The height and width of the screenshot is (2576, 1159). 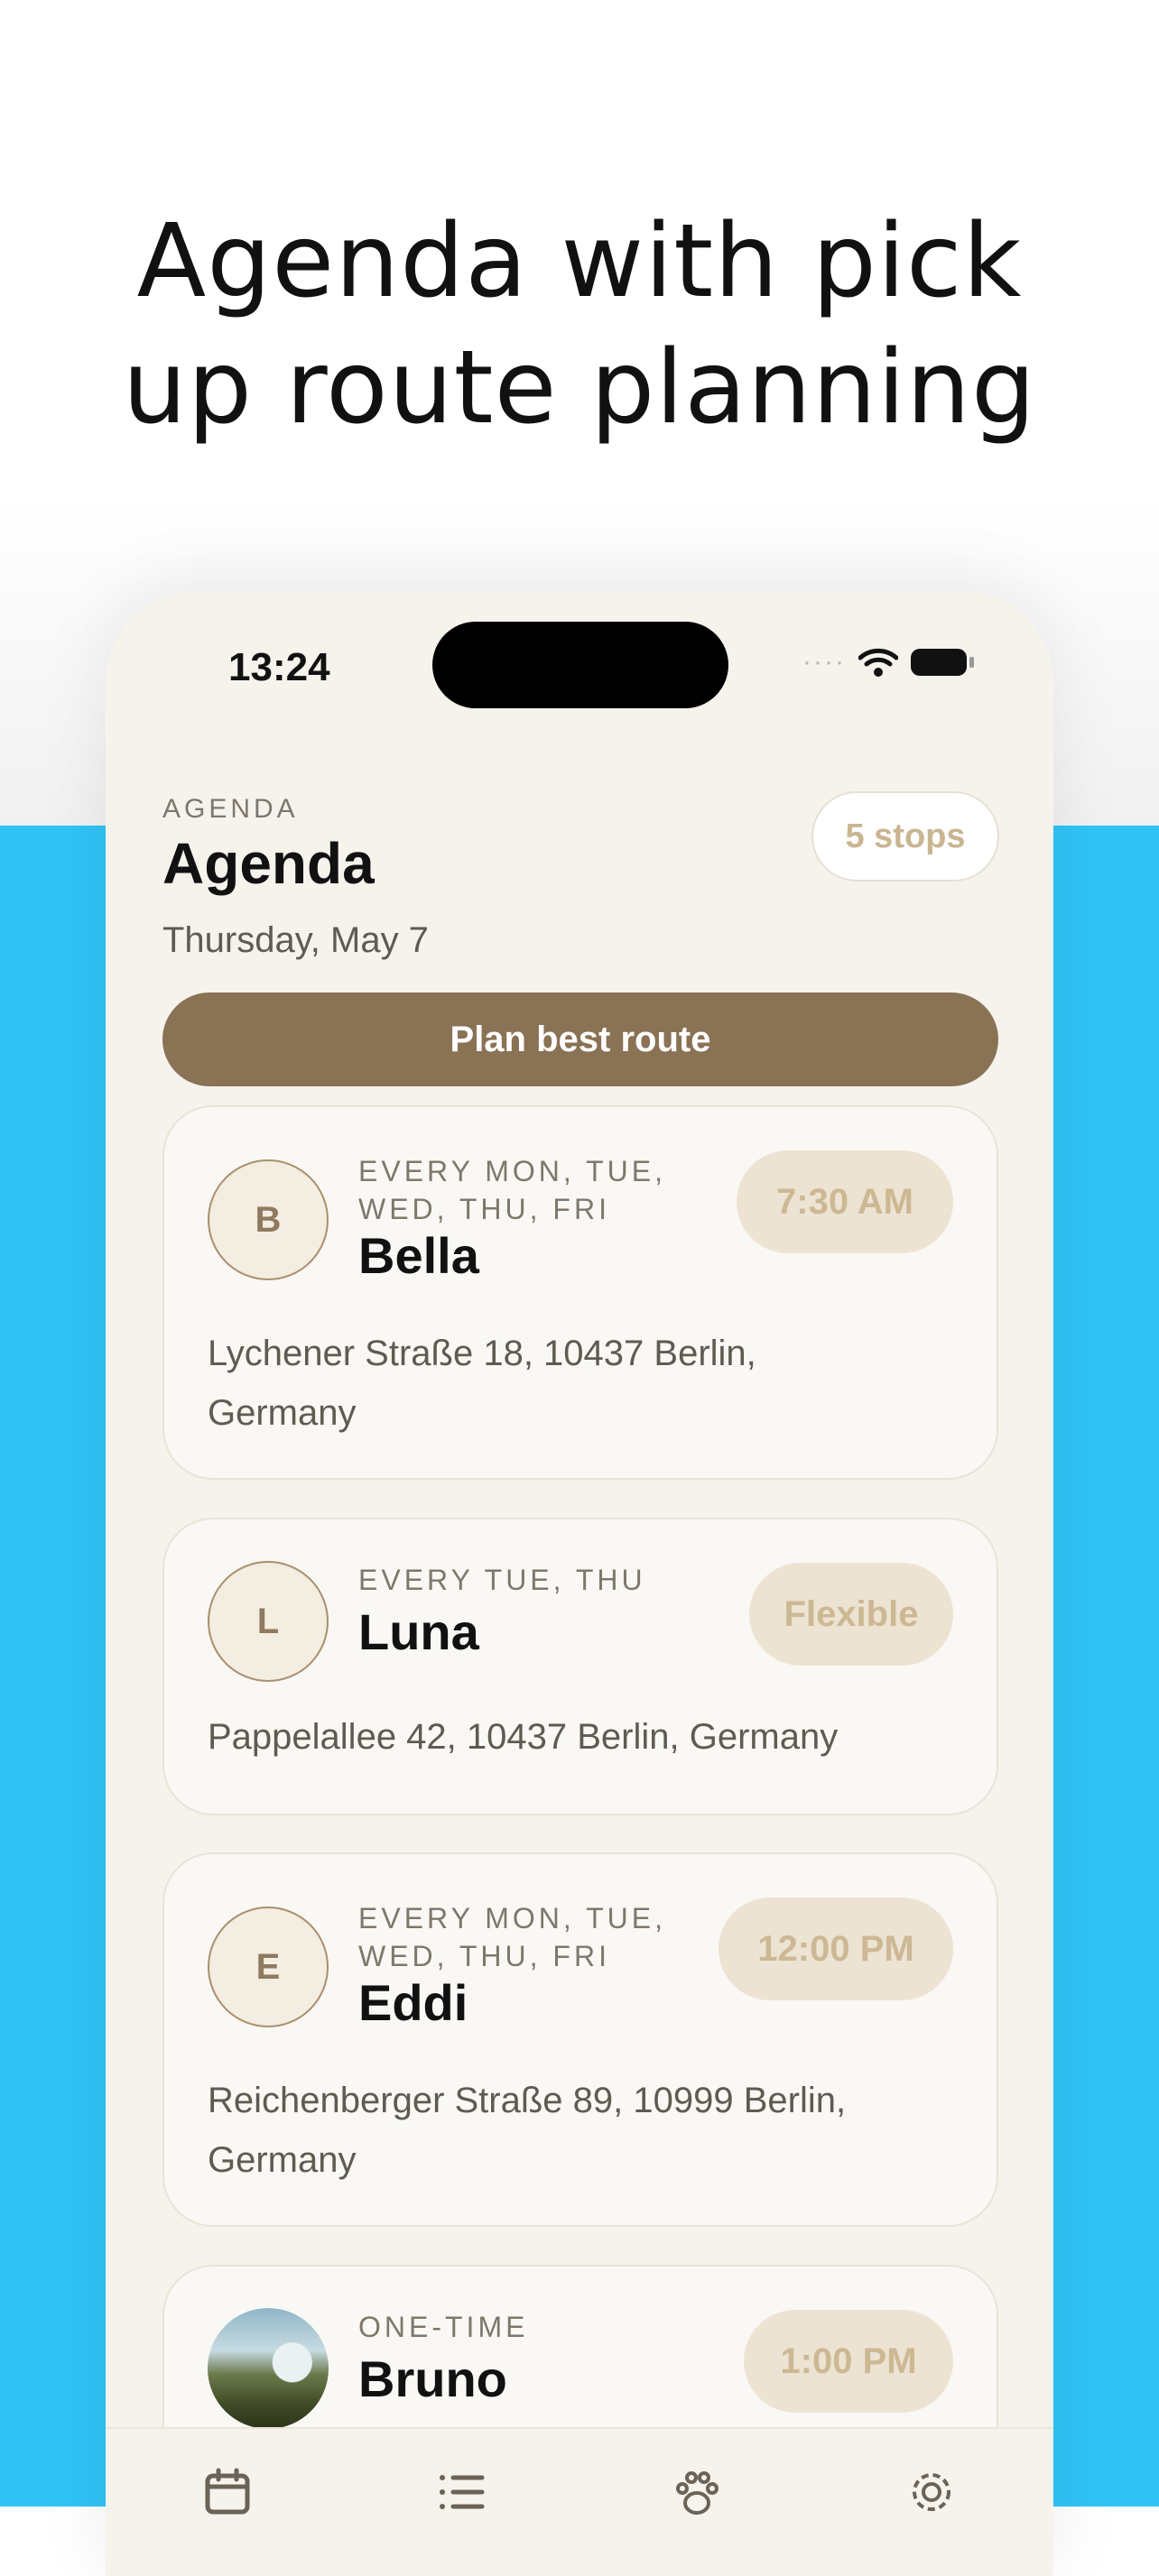 What do you see at coordinates (268, 1967) in the screenshot?
I see `avatar: E` at bounding box center [268, 1967].